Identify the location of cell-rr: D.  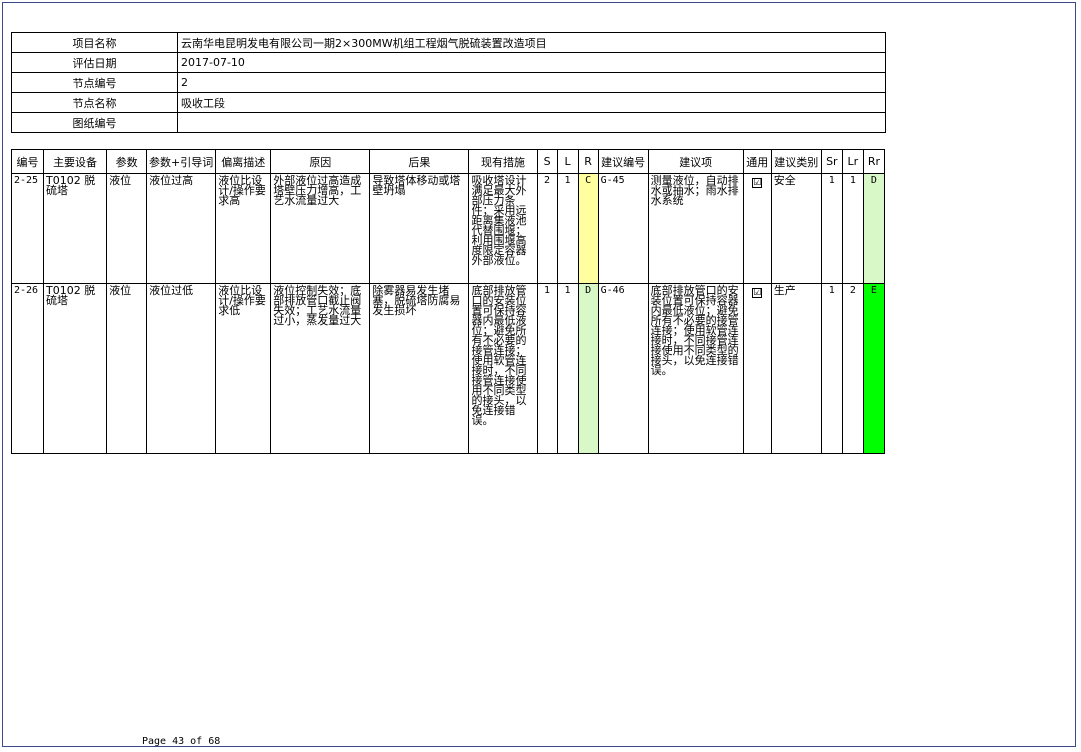
(874, 228).